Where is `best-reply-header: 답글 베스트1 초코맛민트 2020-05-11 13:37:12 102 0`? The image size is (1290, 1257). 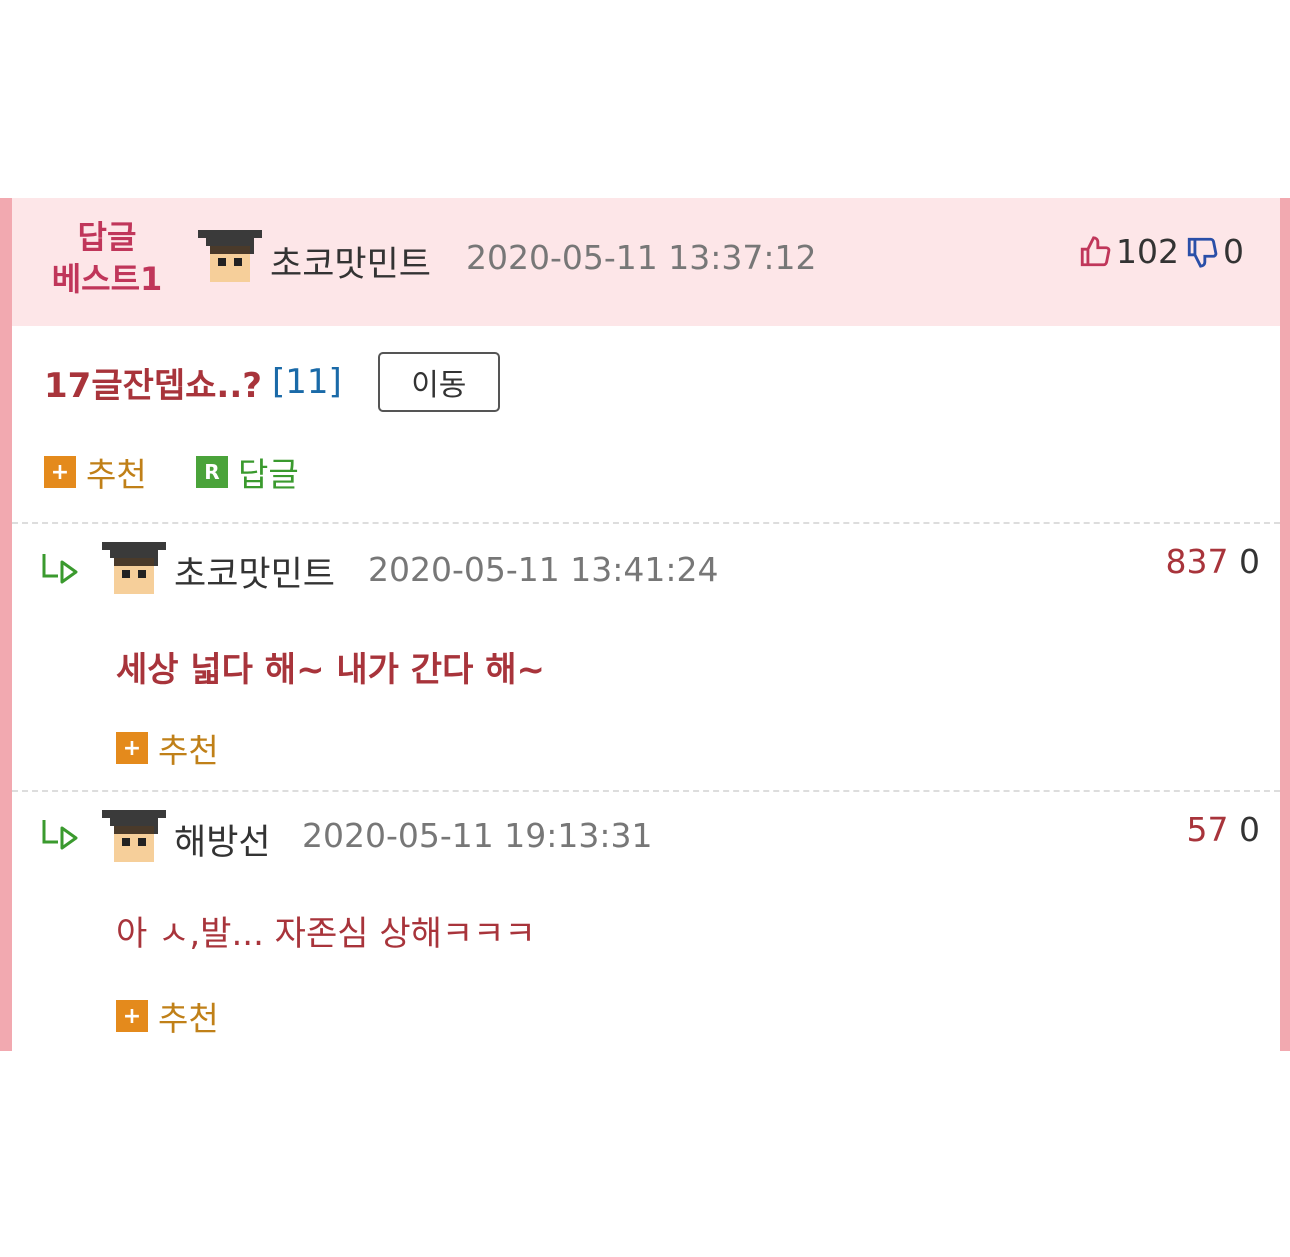 best-reply-header: 답글 베스트1 초코맛민트 2020-05-11 13:37:12 102 0 is located at coordinates (646, 262).